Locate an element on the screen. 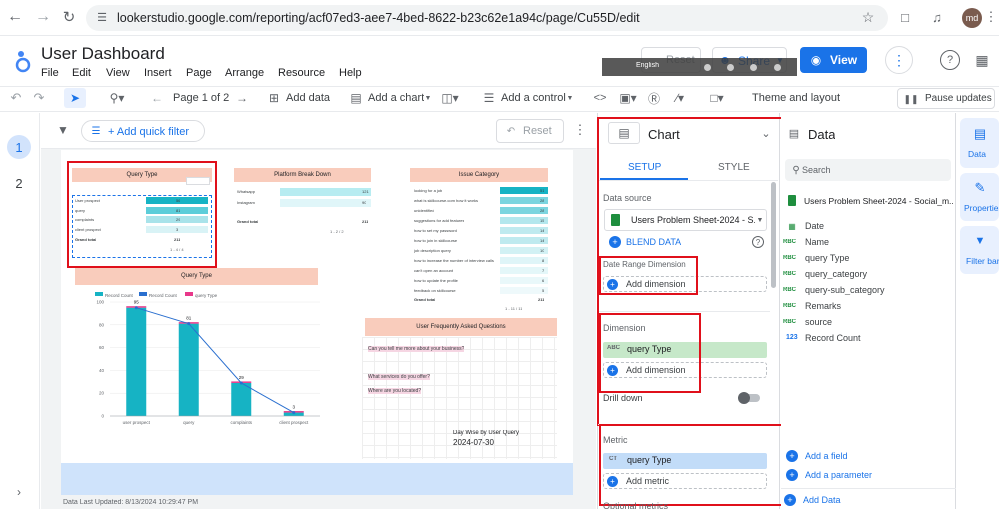 The width and height of the screenshot is (999, 509). y-tick-label: 80 is located at coordinates (102, 324).